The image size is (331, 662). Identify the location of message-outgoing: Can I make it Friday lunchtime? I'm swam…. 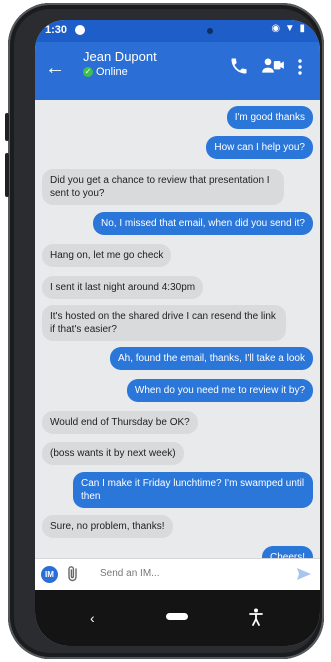
(193, 490).